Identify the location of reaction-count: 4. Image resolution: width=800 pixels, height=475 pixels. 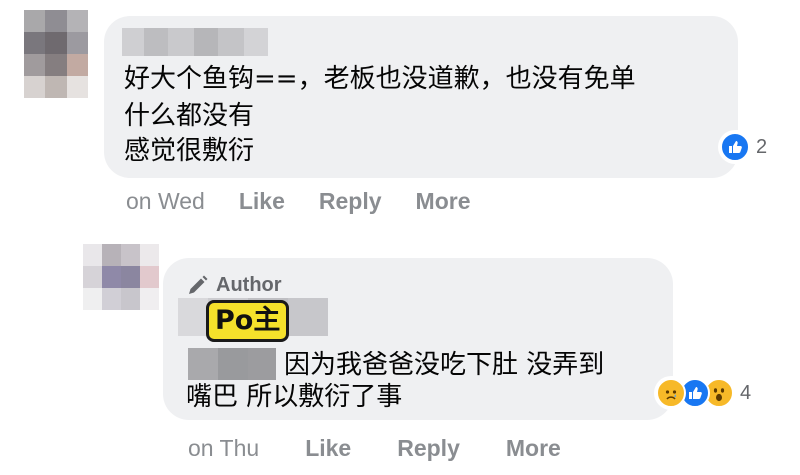
(746, 392).